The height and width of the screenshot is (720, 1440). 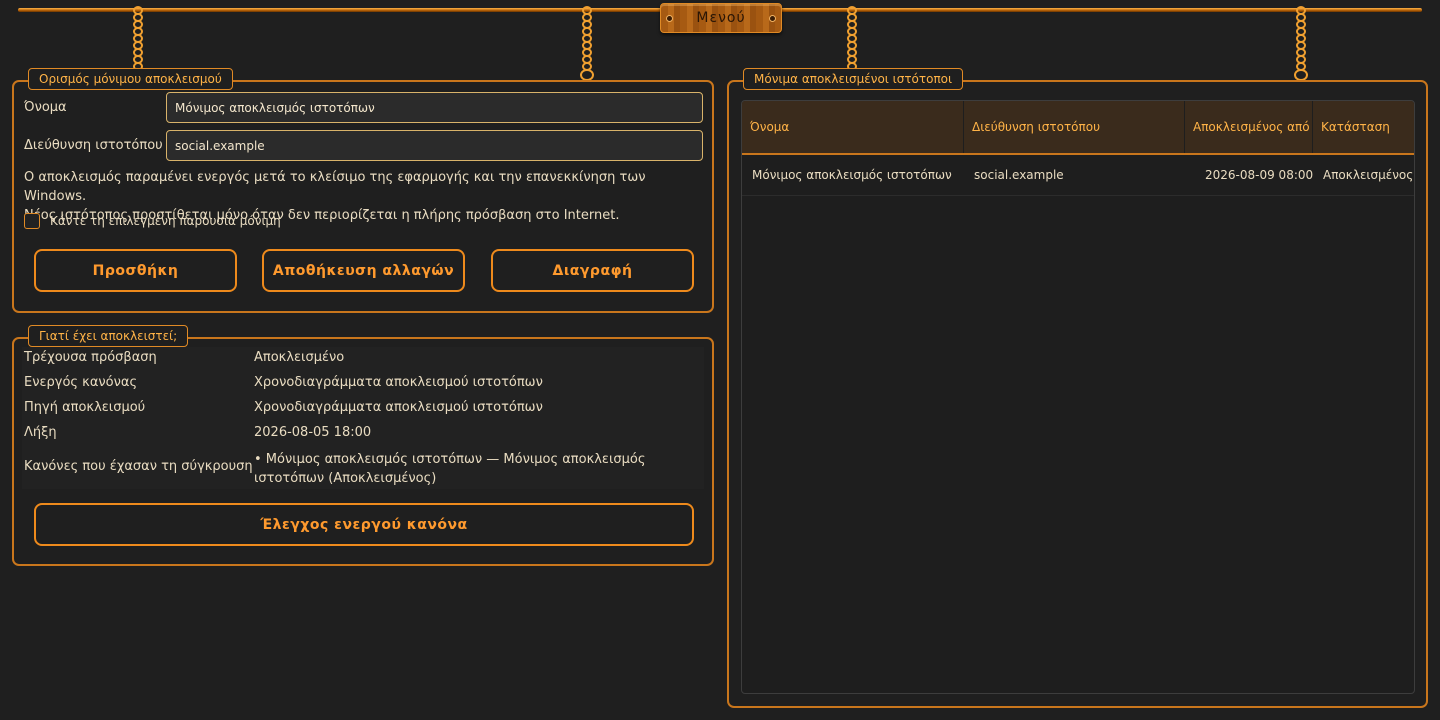 I want to click on save-changes-button: Αποθήκευση αλλαγών, so click(x=363, y=270).